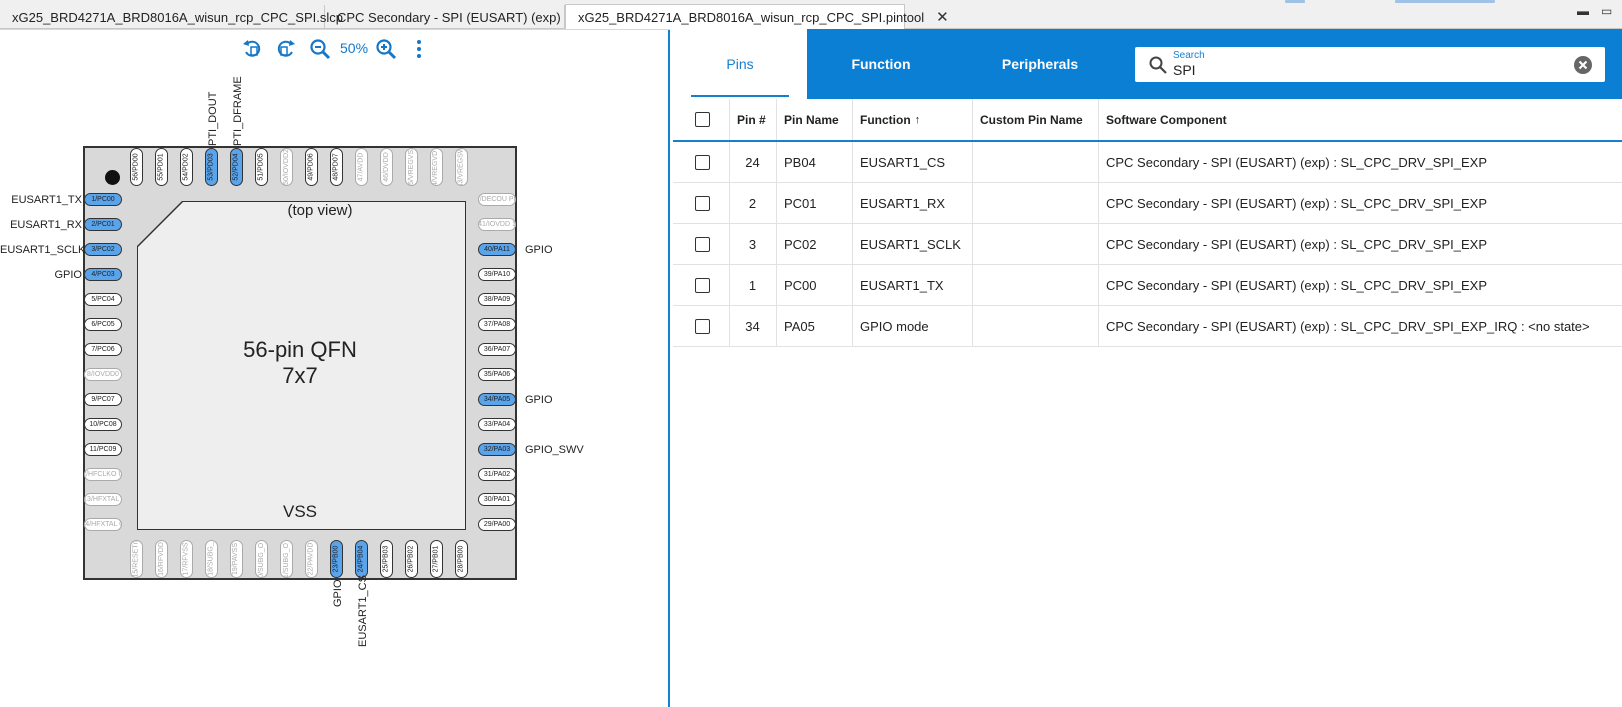 This screenshot has height=707, width=1622. I want to click on pin-35: 35/PA06, so click(497, 374).